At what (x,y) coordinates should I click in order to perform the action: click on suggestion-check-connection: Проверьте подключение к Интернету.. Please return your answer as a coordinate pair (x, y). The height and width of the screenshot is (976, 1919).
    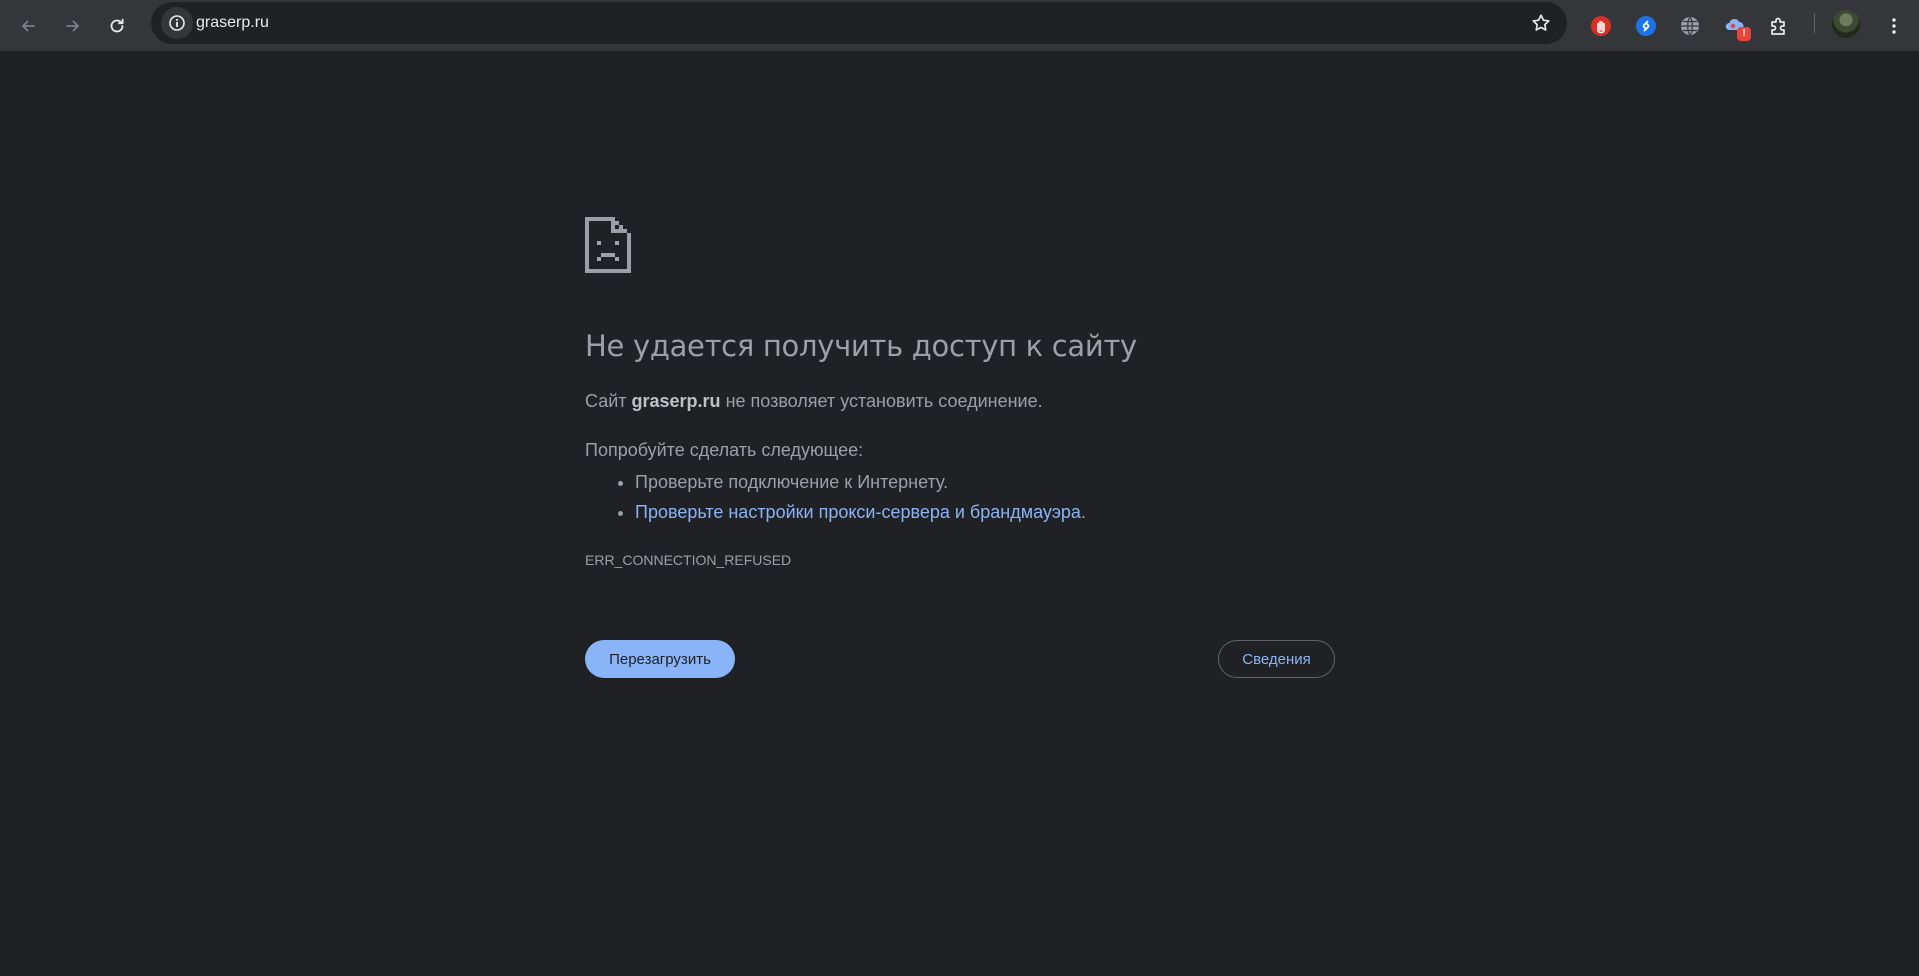
    Looking at the image, I should click on (792, 482).